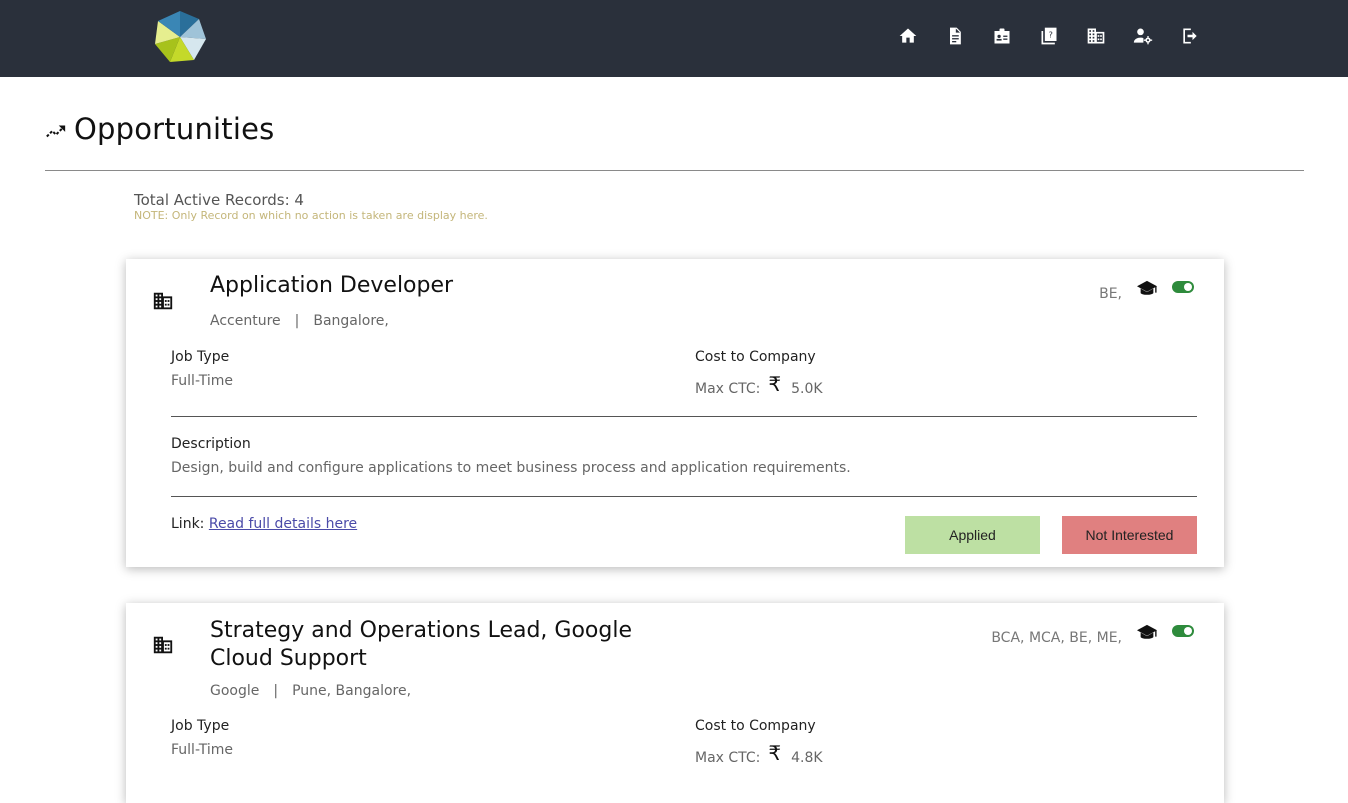  I want to click on building-icon, so click(1096, 36).